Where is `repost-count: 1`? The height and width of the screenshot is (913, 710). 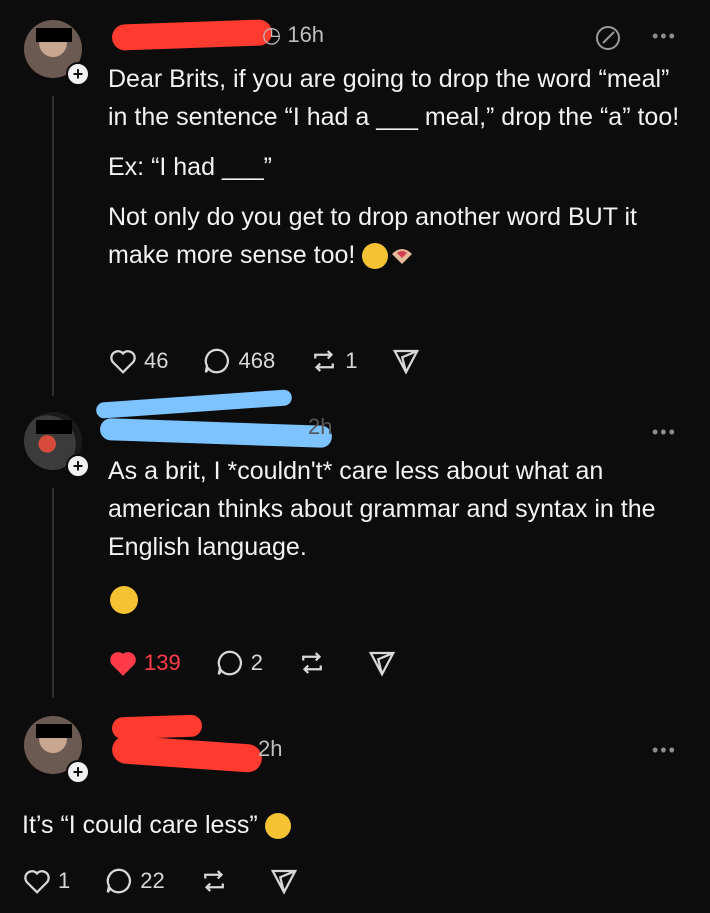
repost-count: 1 is located at coordinates (351, 360).